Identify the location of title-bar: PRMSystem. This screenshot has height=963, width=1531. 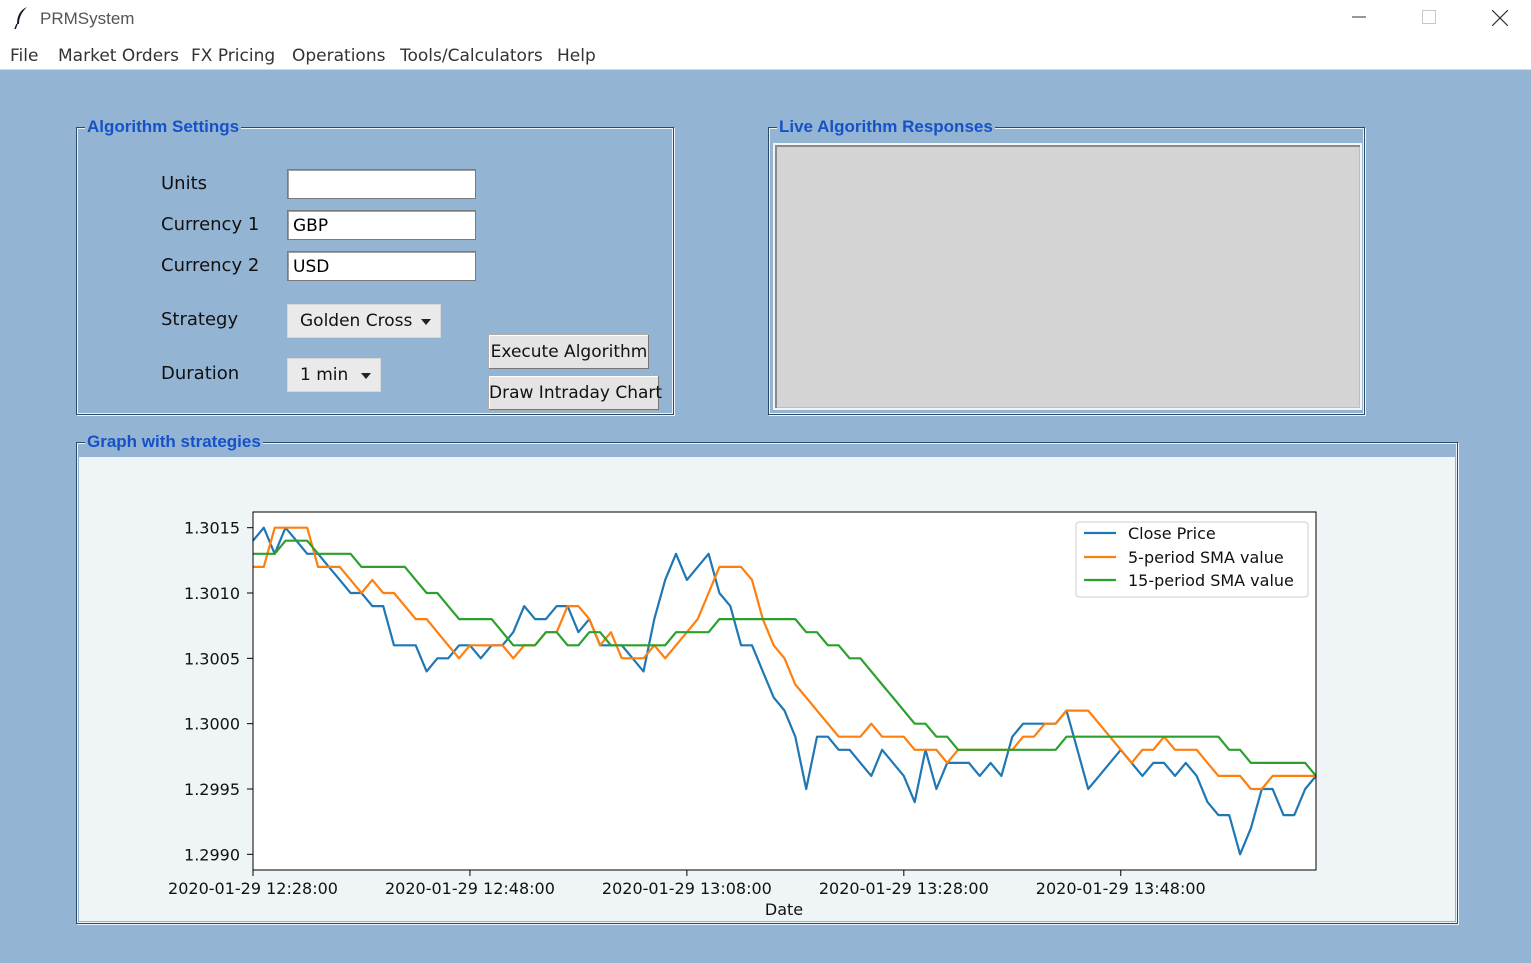
(765, 19).